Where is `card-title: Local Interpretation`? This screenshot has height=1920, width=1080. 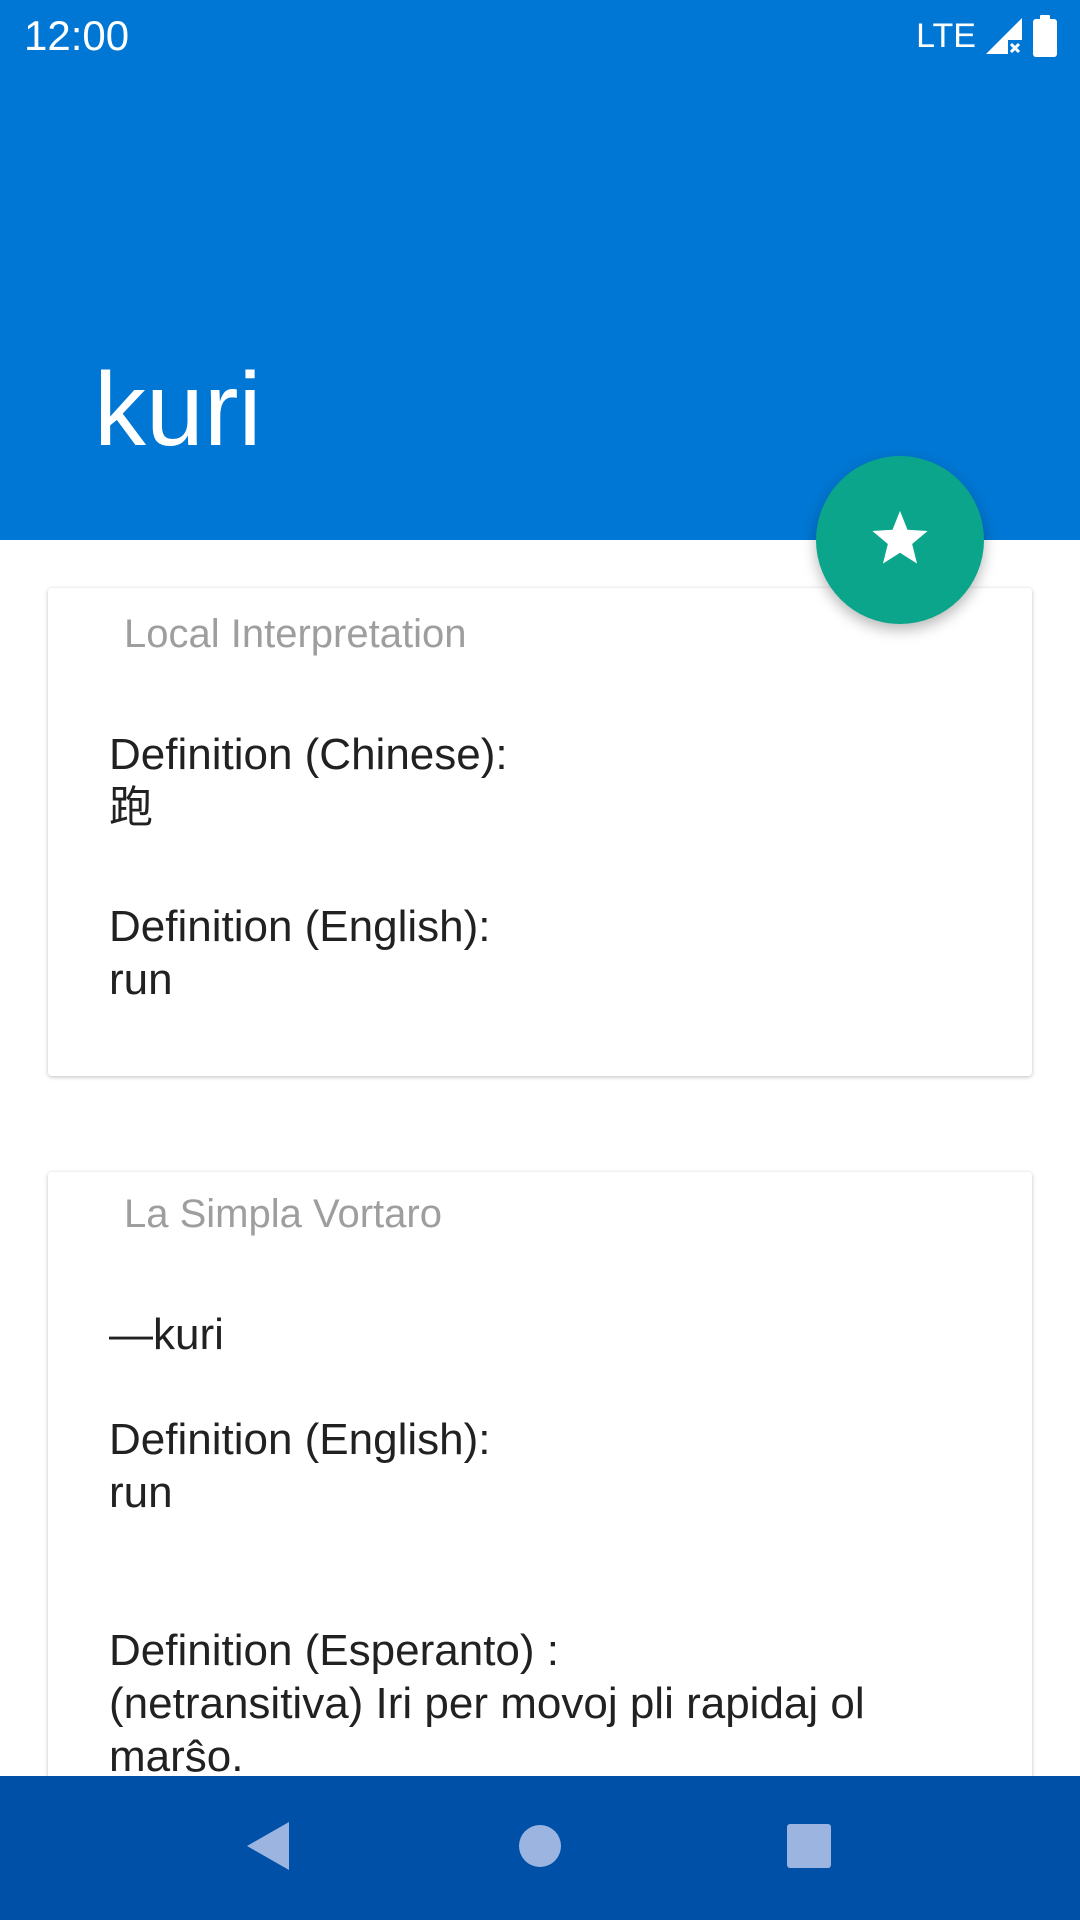
card-title: Local Interpretation is located at coordinates (295, 634).